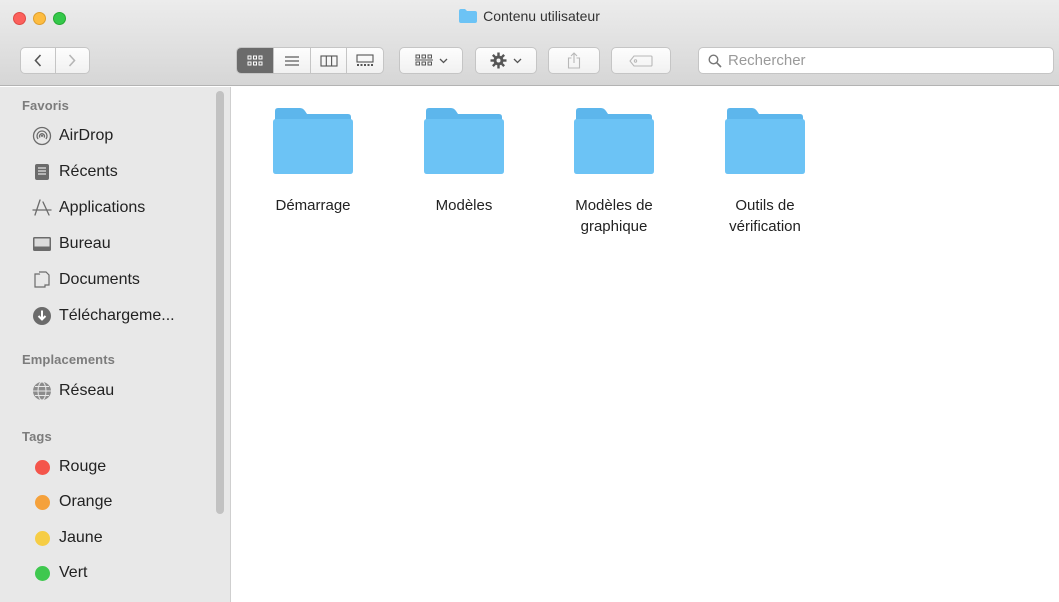  What do you see at coordinates (42, 136) in the screenshot?
I see `airdrop-icon` at bounding box center [42, 136].